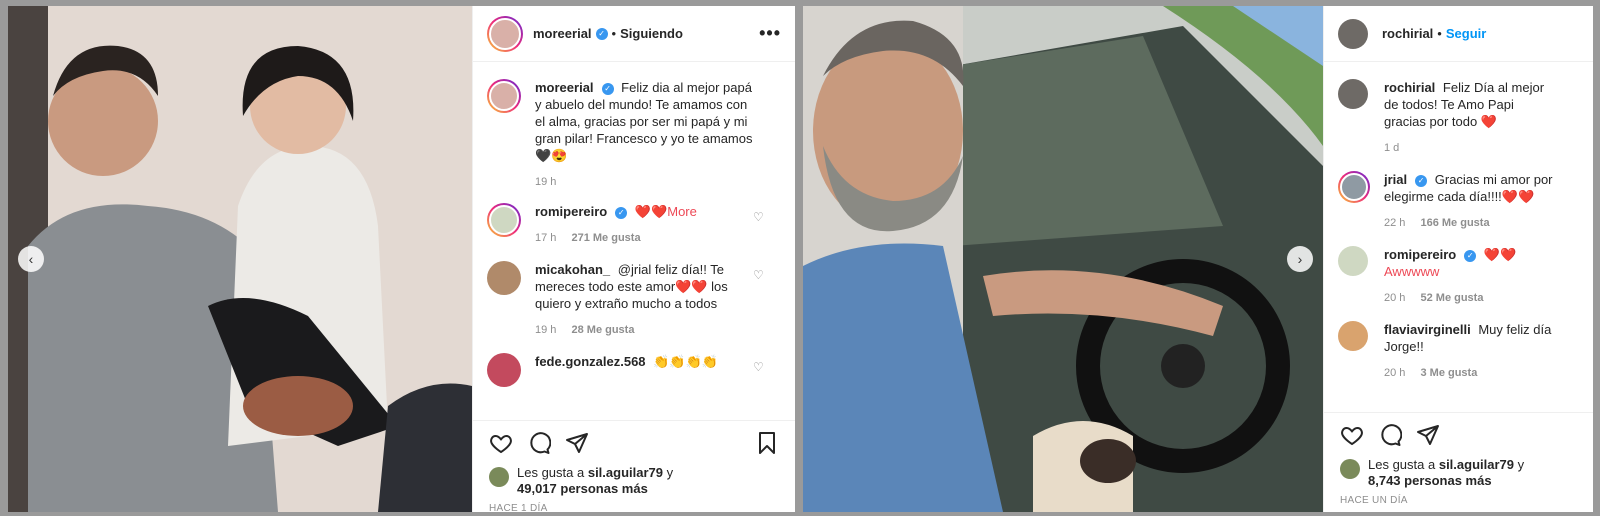  I want to click on comment-username: fede.gonzalez.568, so click(590, 361).